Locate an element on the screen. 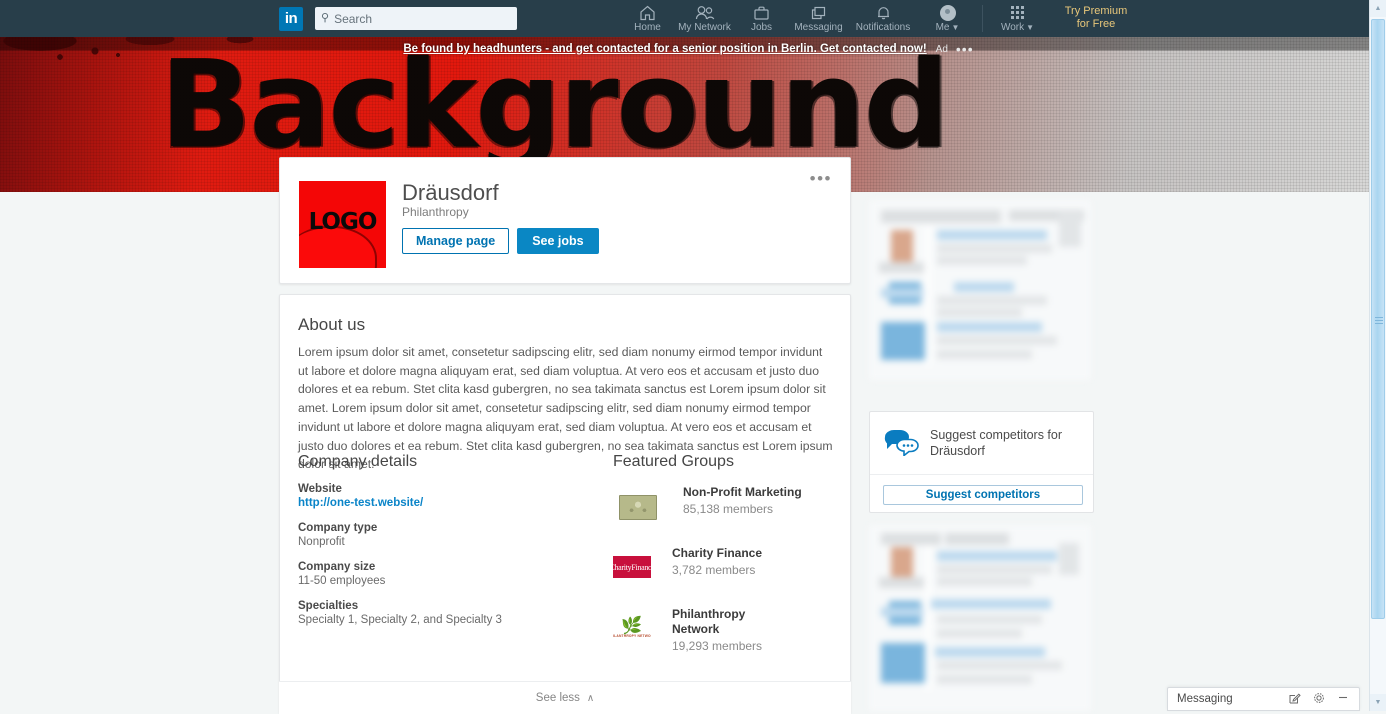  company-action-buttons: Manage page See jobs is located at coordinates (500, 241).